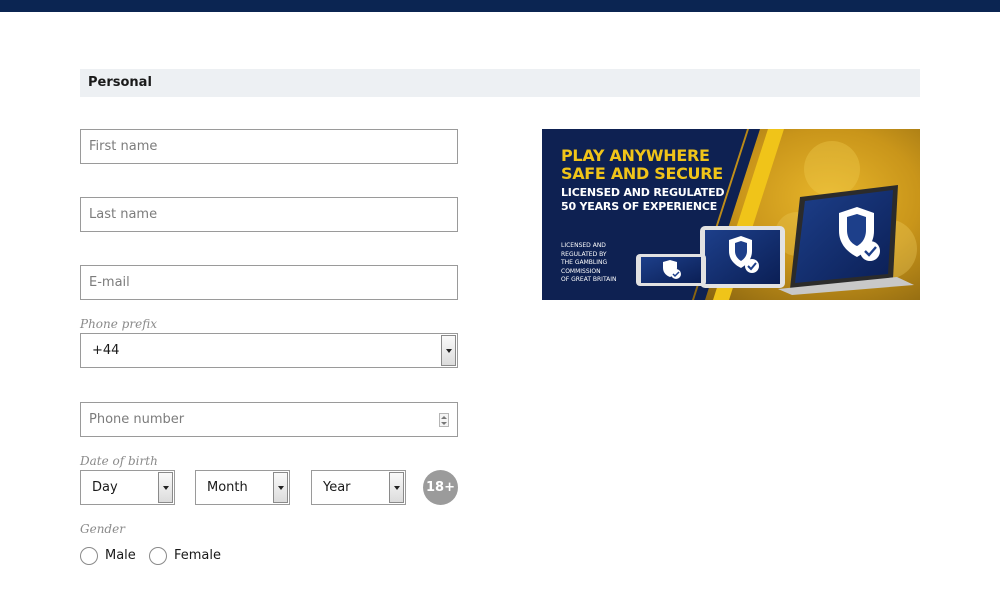 Image resolution: width=1000 pixels, height=600 pixels. What do you see at coordinates (337, 487) in the screenshot?
I see `dob-year-value: Year` at bounding box center [337, 487].